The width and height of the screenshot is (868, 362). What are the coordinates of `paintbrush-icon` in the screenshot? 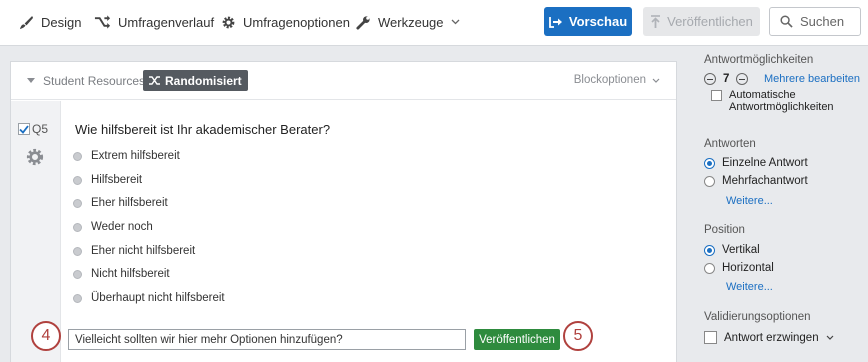 It's located at (26, 22).